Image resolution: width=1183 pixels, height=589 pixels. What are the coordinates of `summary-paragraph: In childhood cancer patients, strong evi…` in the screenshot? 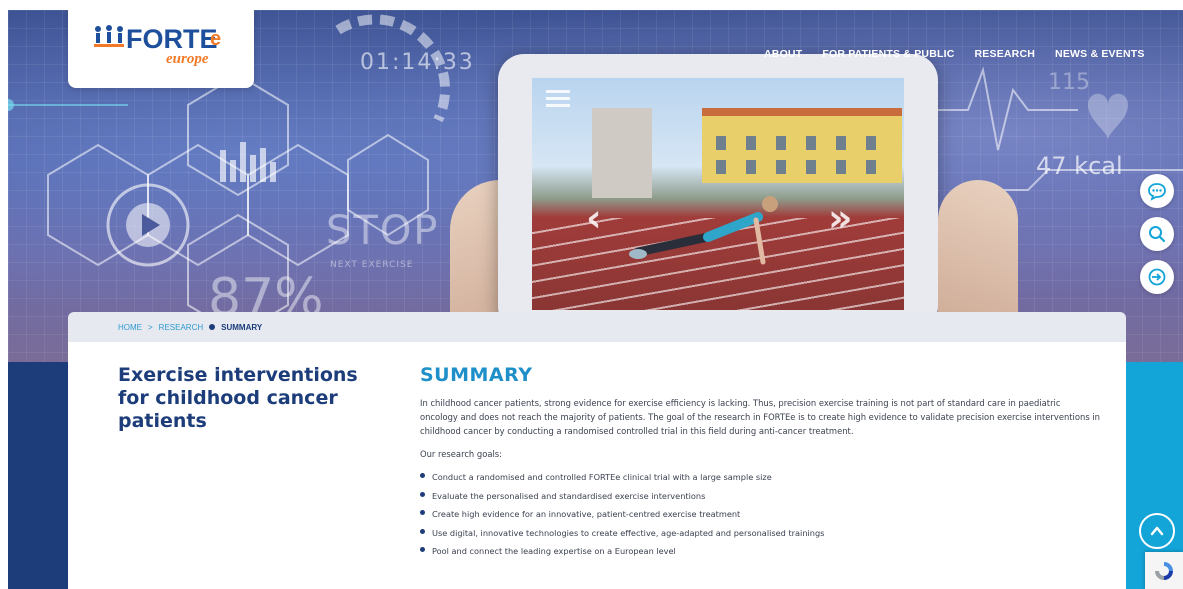 It's located at (760, 417).